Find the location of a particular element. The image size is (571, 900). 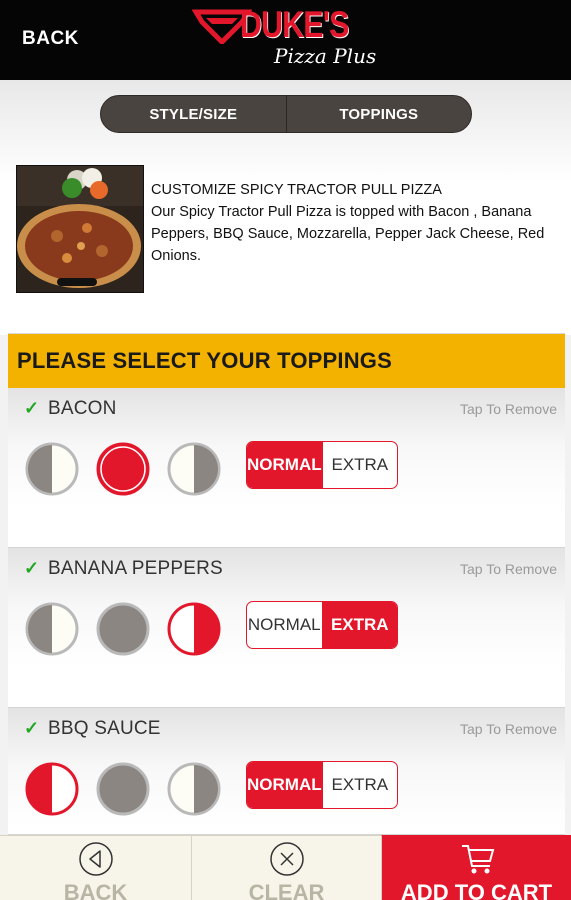

topping-name: BBQ SAUCE is located at coordinates (104, 728).